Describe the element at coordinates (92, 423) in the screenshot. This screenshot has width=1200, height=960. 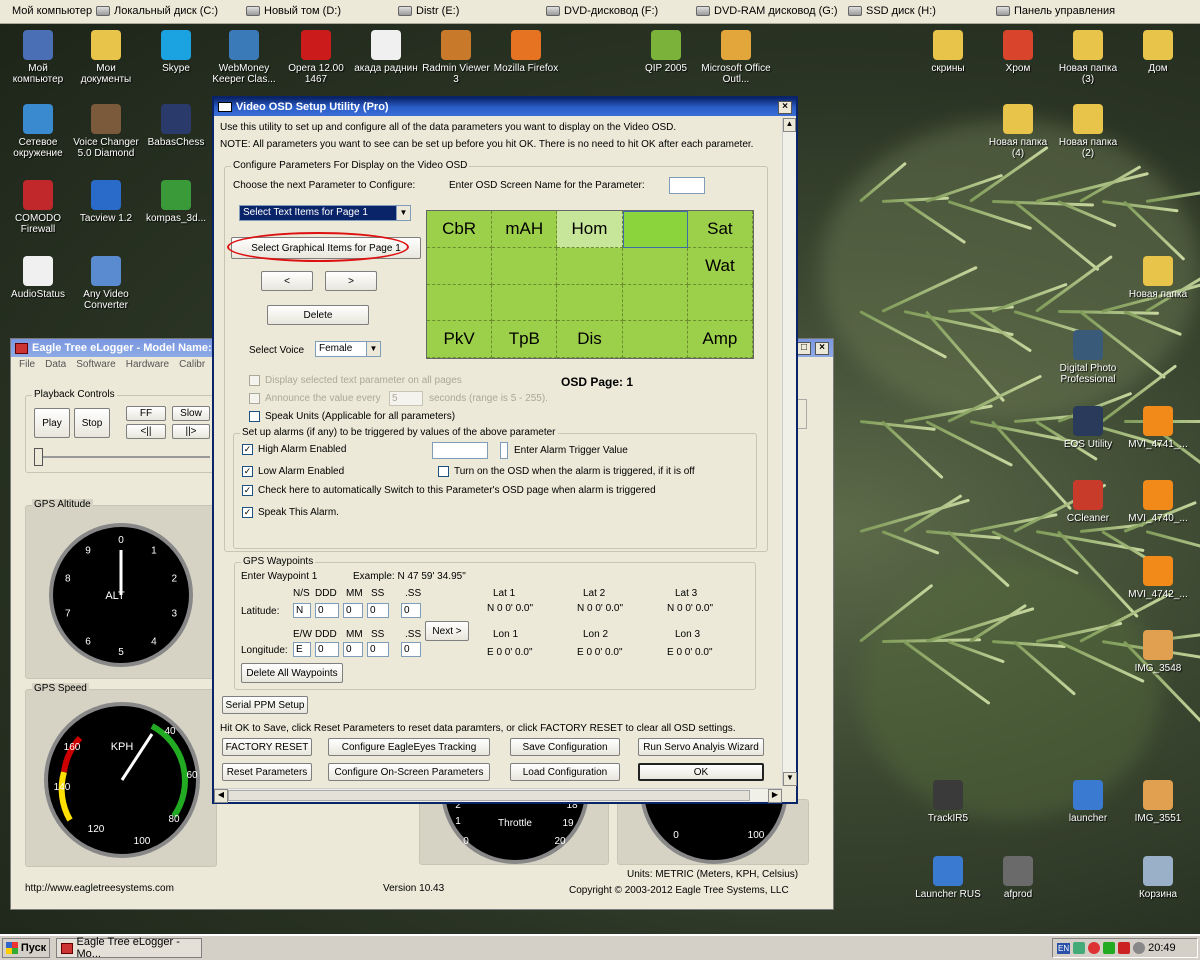
I see `stop-button: Stop` at that location.